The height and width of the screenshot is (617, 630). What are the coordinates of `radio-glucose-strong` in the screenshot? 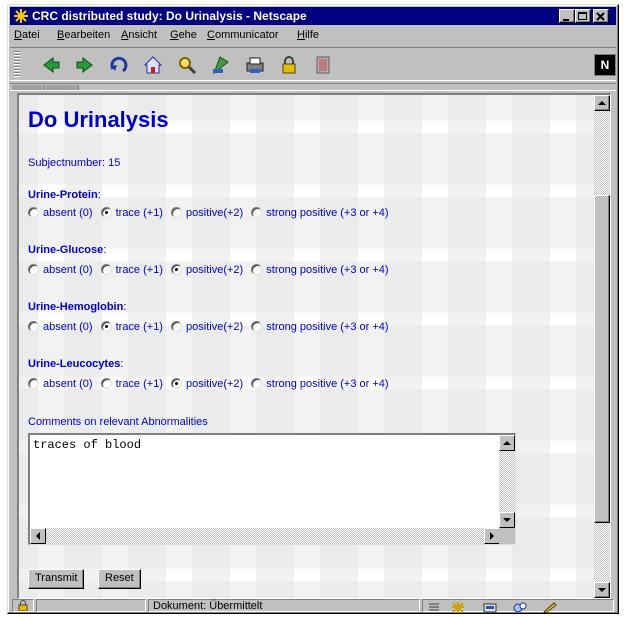 It's located at (257, 269).